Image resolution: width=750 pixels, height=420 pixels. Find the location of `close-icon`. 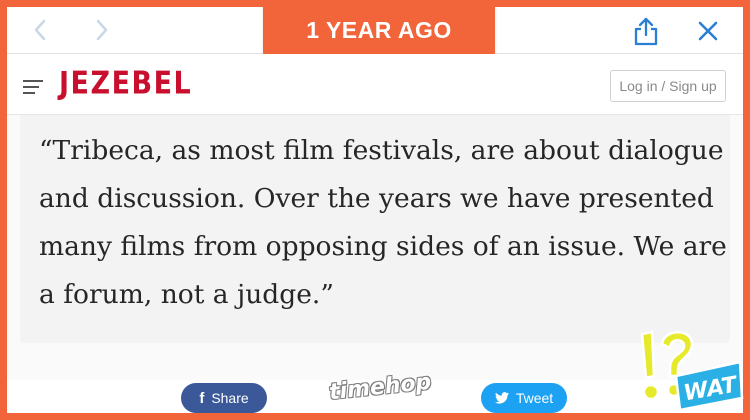

close-icon is located at coordinates (708, 31).